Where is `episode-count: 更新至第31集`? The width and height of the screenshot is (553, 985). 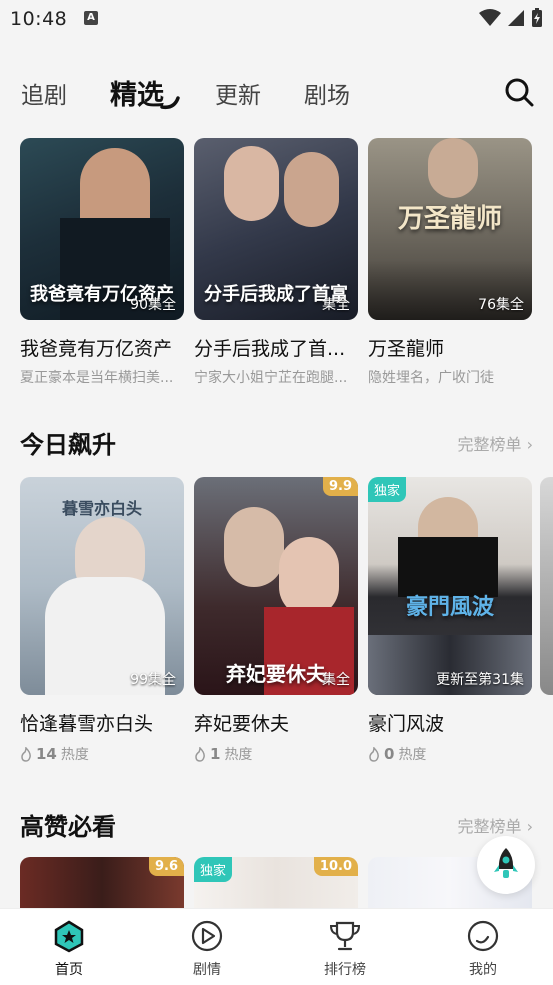 episode-count: 更新至第31集 is located at coordinates (480, 680).